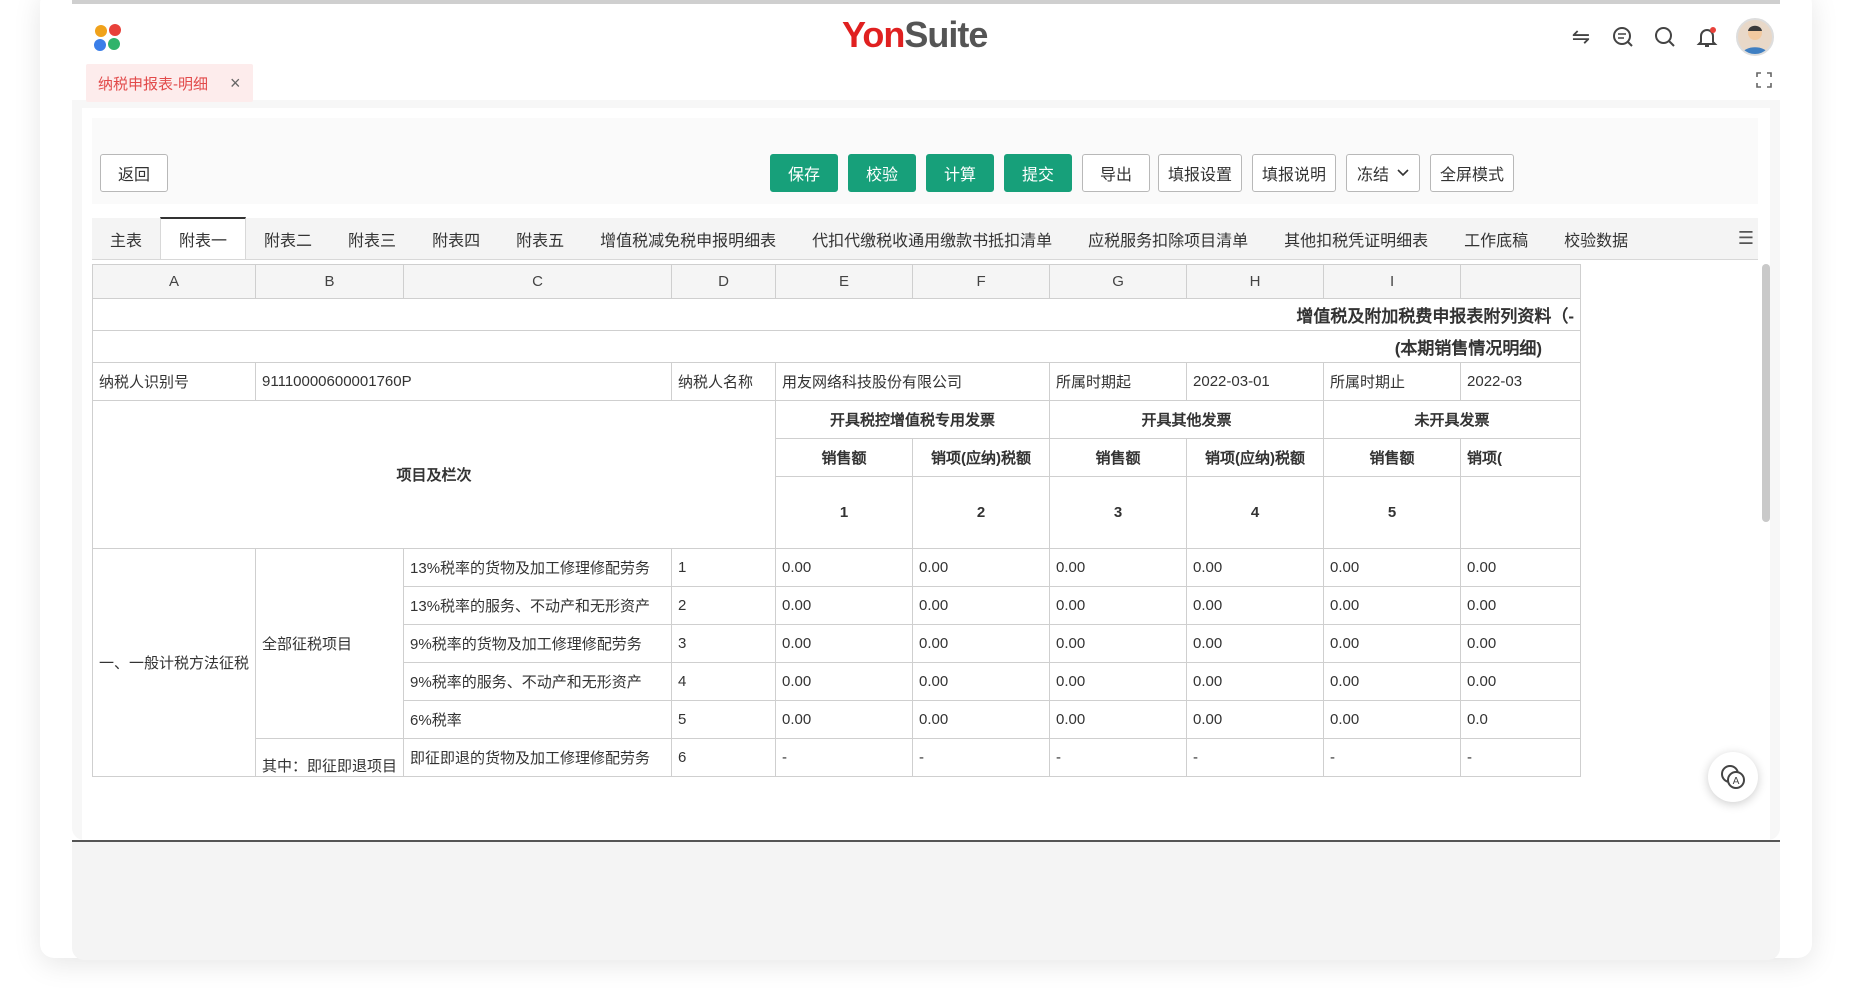 The image size is (1852, 1008). What do you see at coordinates (960, 173) in the screenshot?
I see `calculate-button: 计算` at bounding box center [960, 173].